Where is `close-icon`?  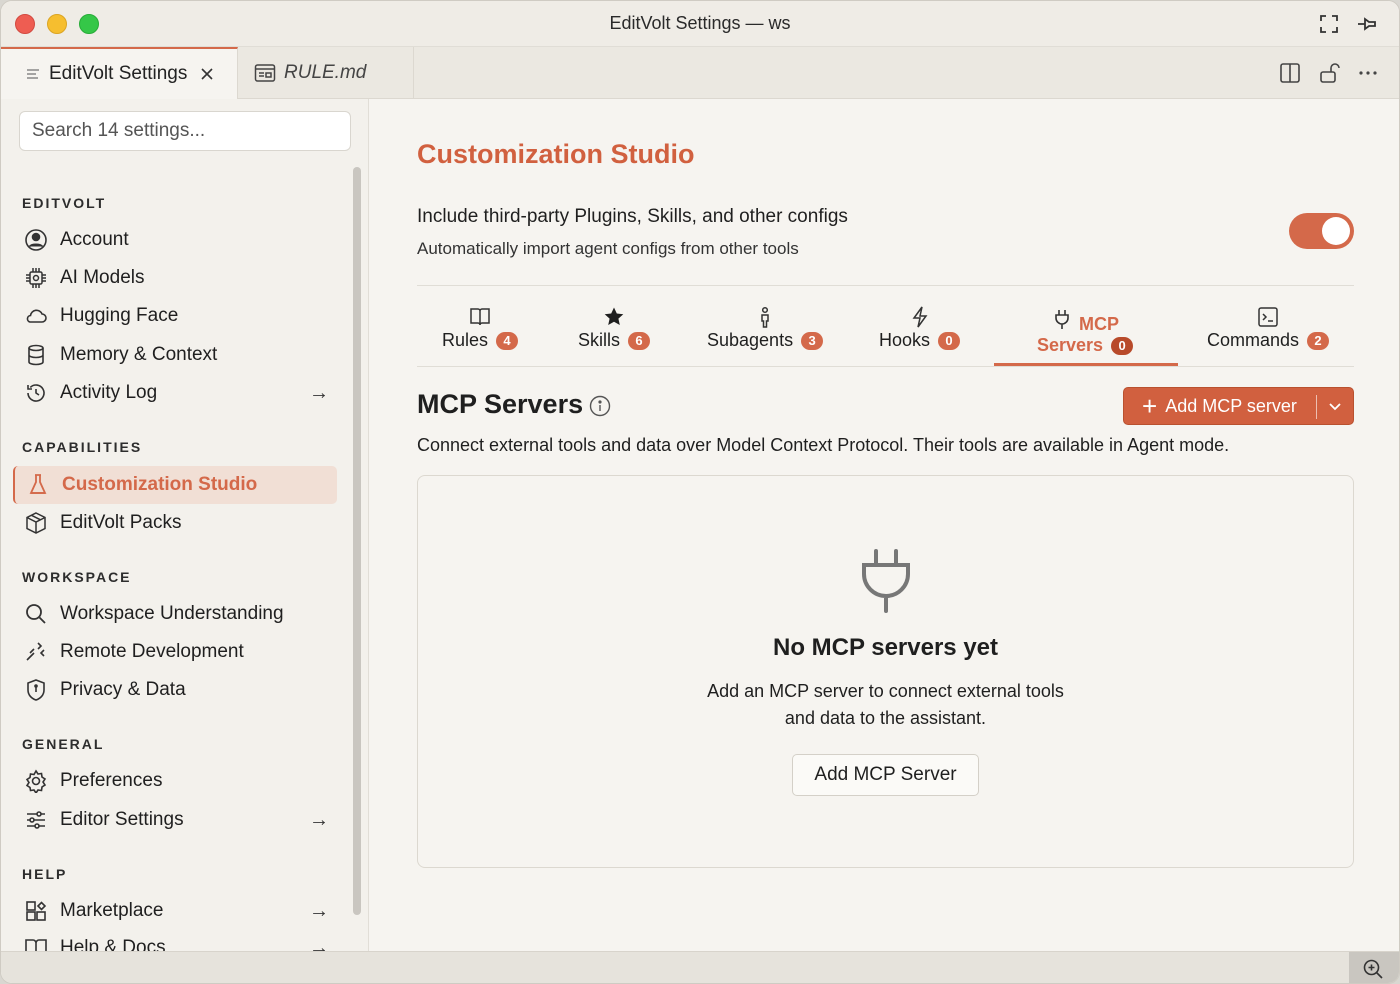
close-icon is located at coordinates (207, 74).